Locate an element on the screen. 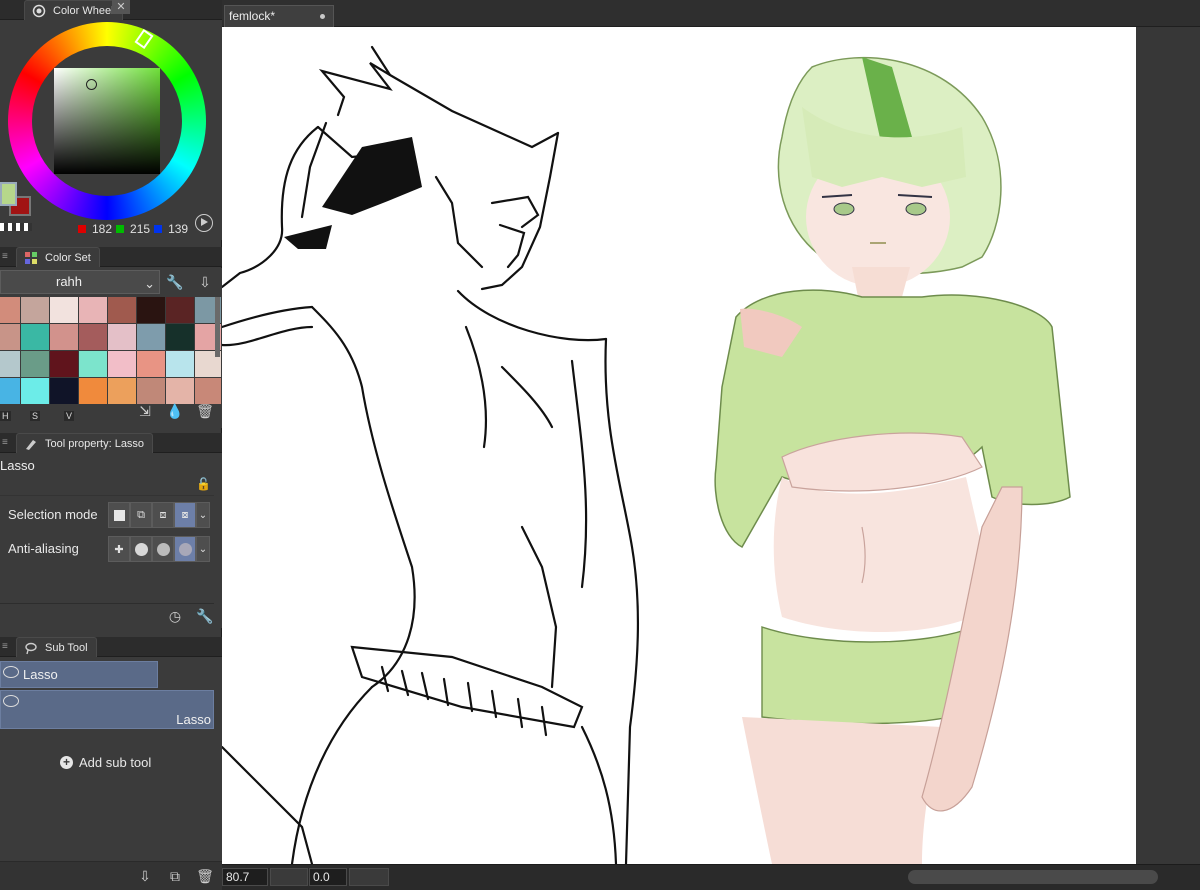 The image size is (1200, 890). aa-medium-button is located at coordinates (163, 549).